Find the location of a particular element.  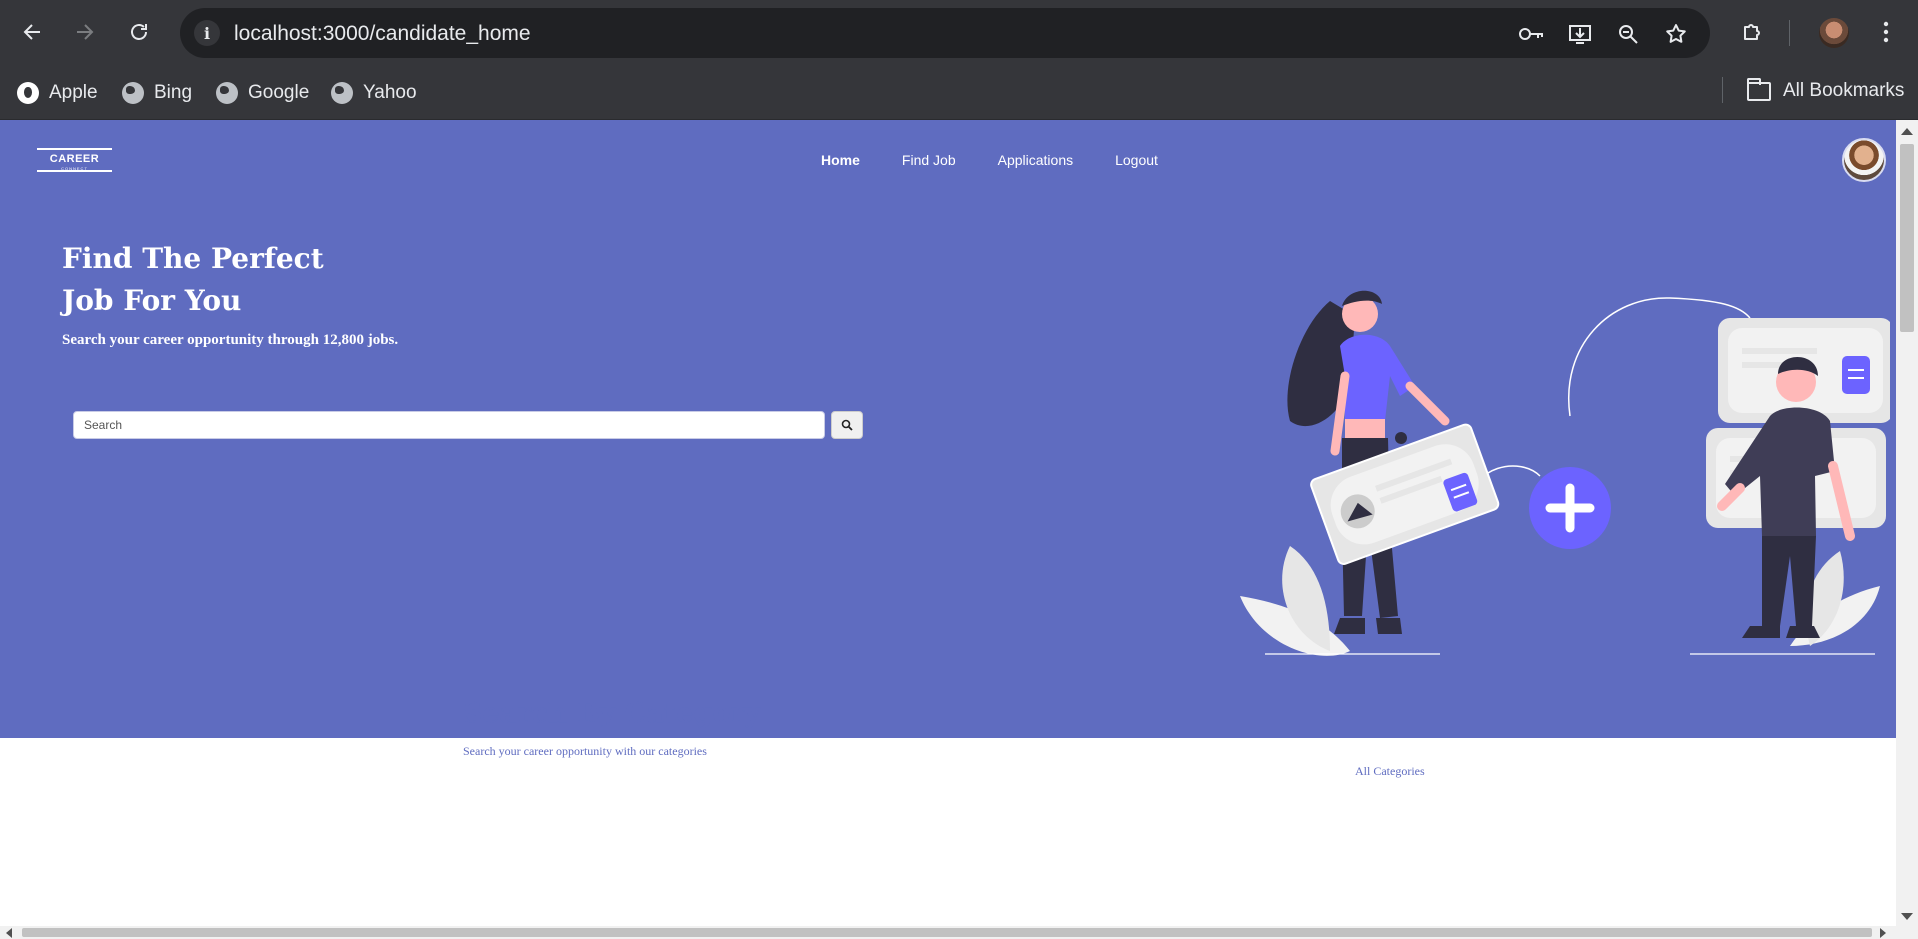

horizontal-scrollbar is located at coordinates (959, 932).